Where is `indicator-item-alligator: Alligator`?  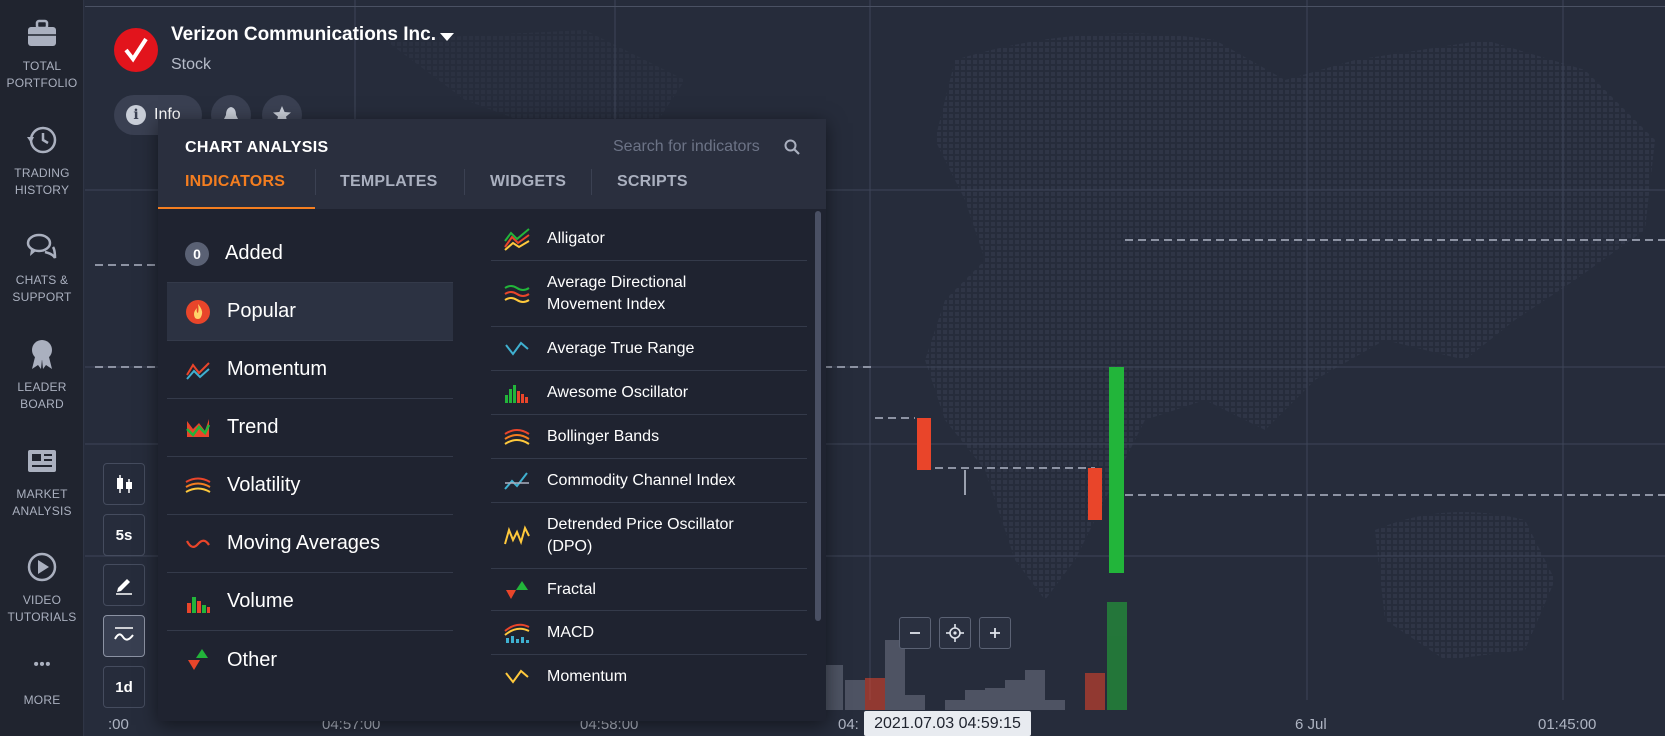
indicator-item-alligator: Alligator is located at coordinates (649, 239).